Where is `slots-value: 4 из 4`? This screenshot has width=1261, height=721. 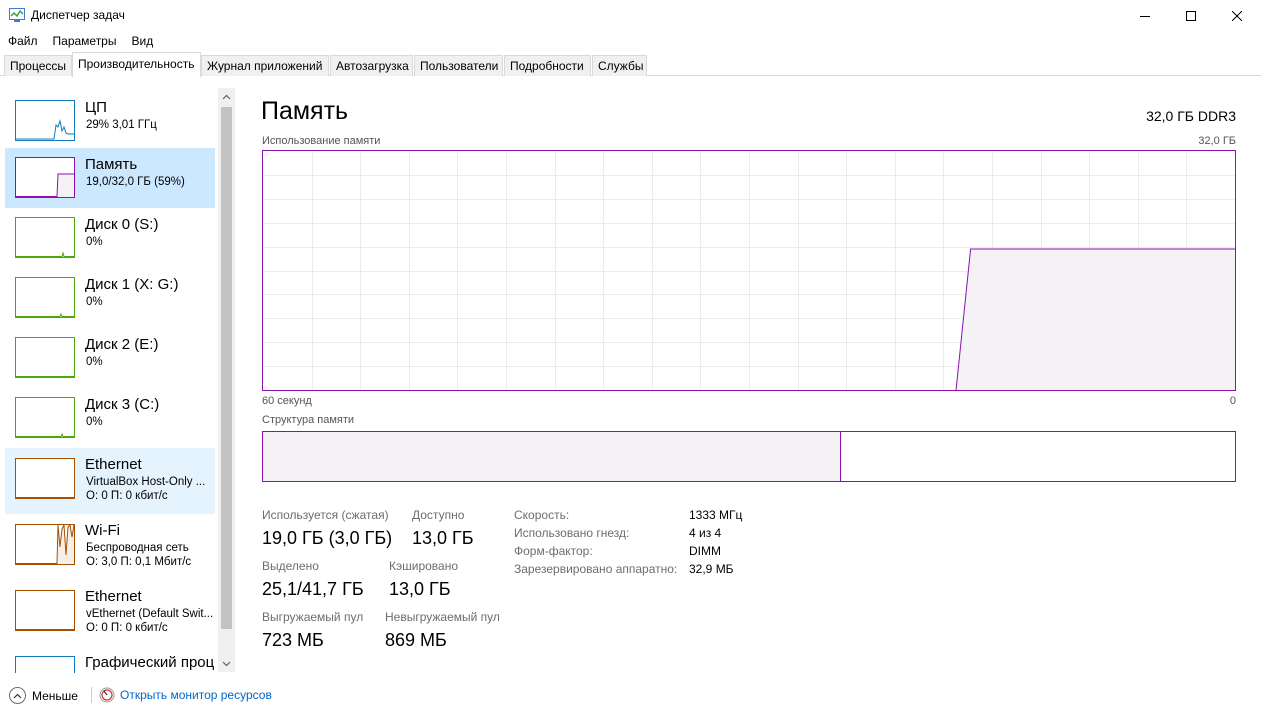
slots-value: 4 из 4 is located at coordinates (705, 533).